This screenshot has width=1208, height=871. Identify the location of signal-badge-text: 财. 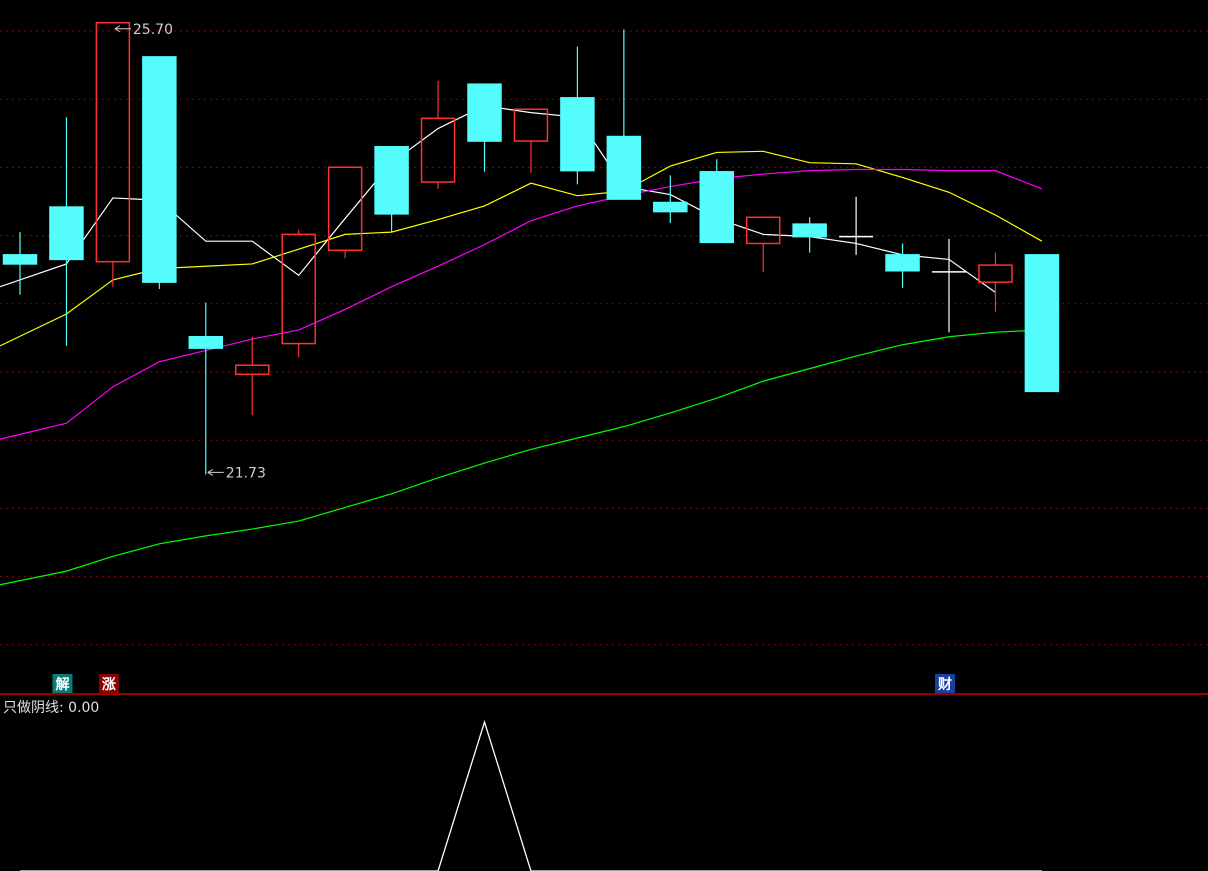
(944, 684).